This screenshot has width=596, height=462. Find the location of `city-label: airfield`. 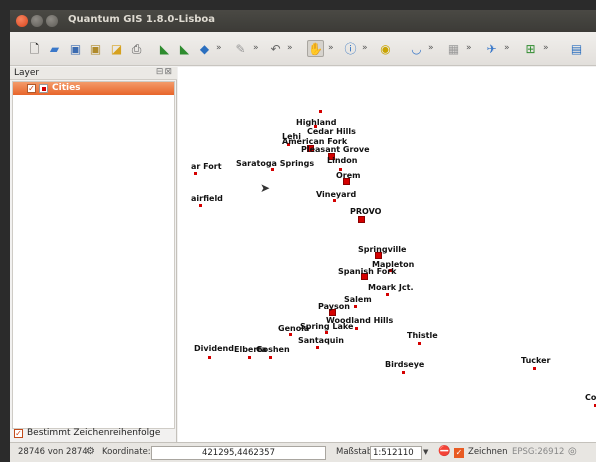

city-label: airfield is located at coordinates (207, 198).